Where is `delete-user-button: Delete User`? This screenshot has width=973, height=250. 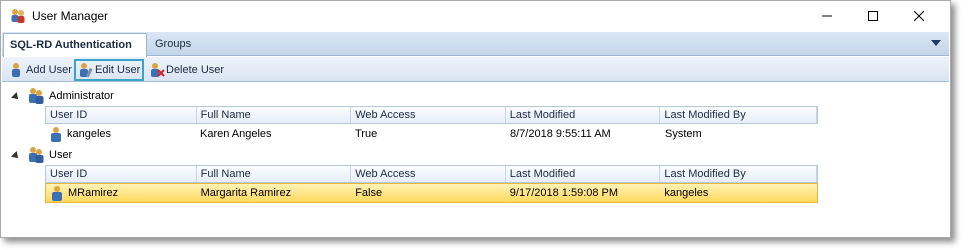
delete-user-button: Delete User is located at coordinates (186, 69).